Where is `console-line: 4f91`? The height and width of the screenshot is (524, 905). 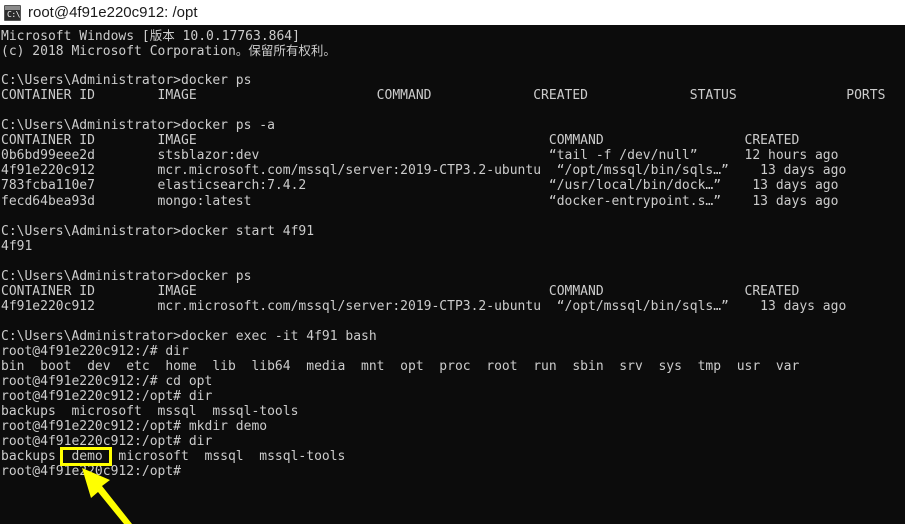 console-line: 4f91 is located at coordinates (17, 246).